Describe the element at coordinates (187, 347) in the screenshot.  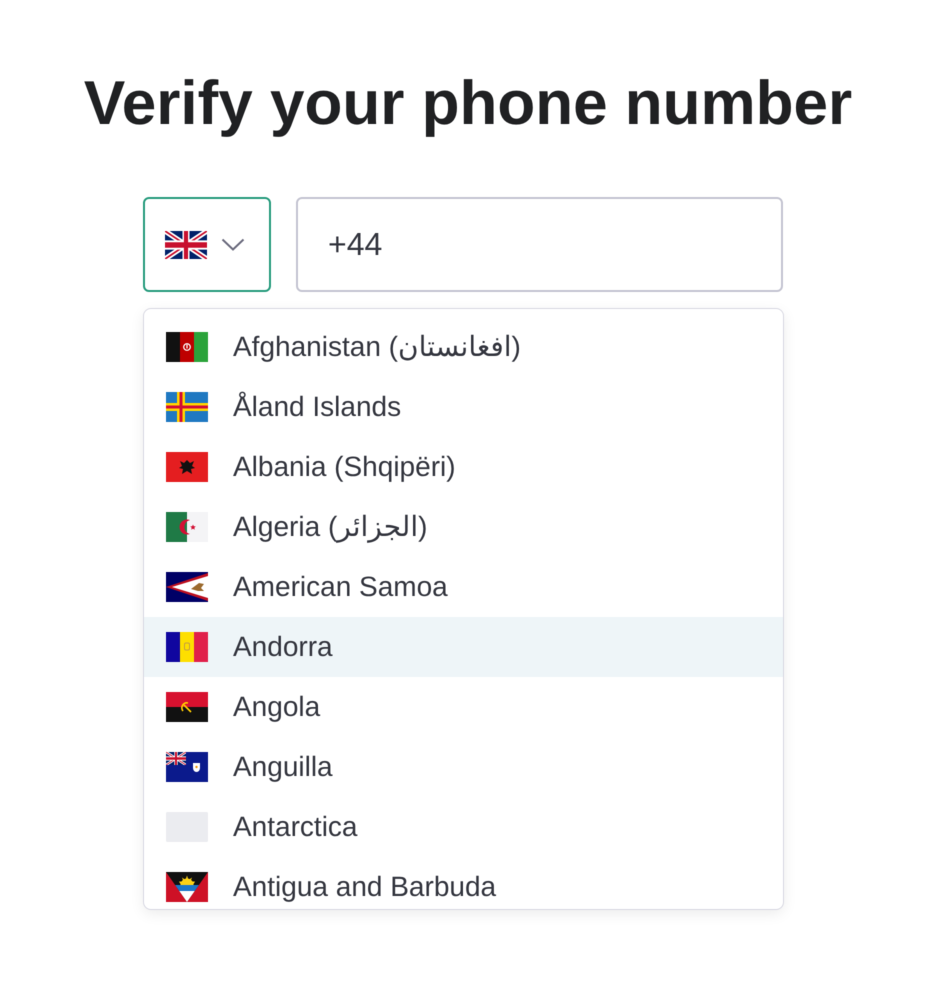
I see `afghanistan-flag-icon` at that location.